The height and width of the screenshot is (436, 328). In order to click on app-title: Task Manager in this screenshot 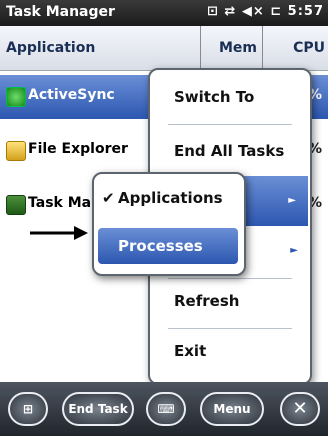, I will do `click(60, 12)`.